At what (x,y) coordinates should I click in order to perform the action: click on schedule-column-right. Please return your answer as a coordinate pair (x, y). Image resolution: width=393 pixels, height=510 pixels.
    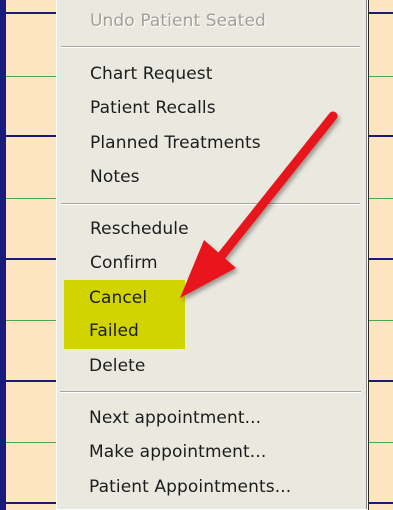
    Looking at the image, I should click on (380, 255).